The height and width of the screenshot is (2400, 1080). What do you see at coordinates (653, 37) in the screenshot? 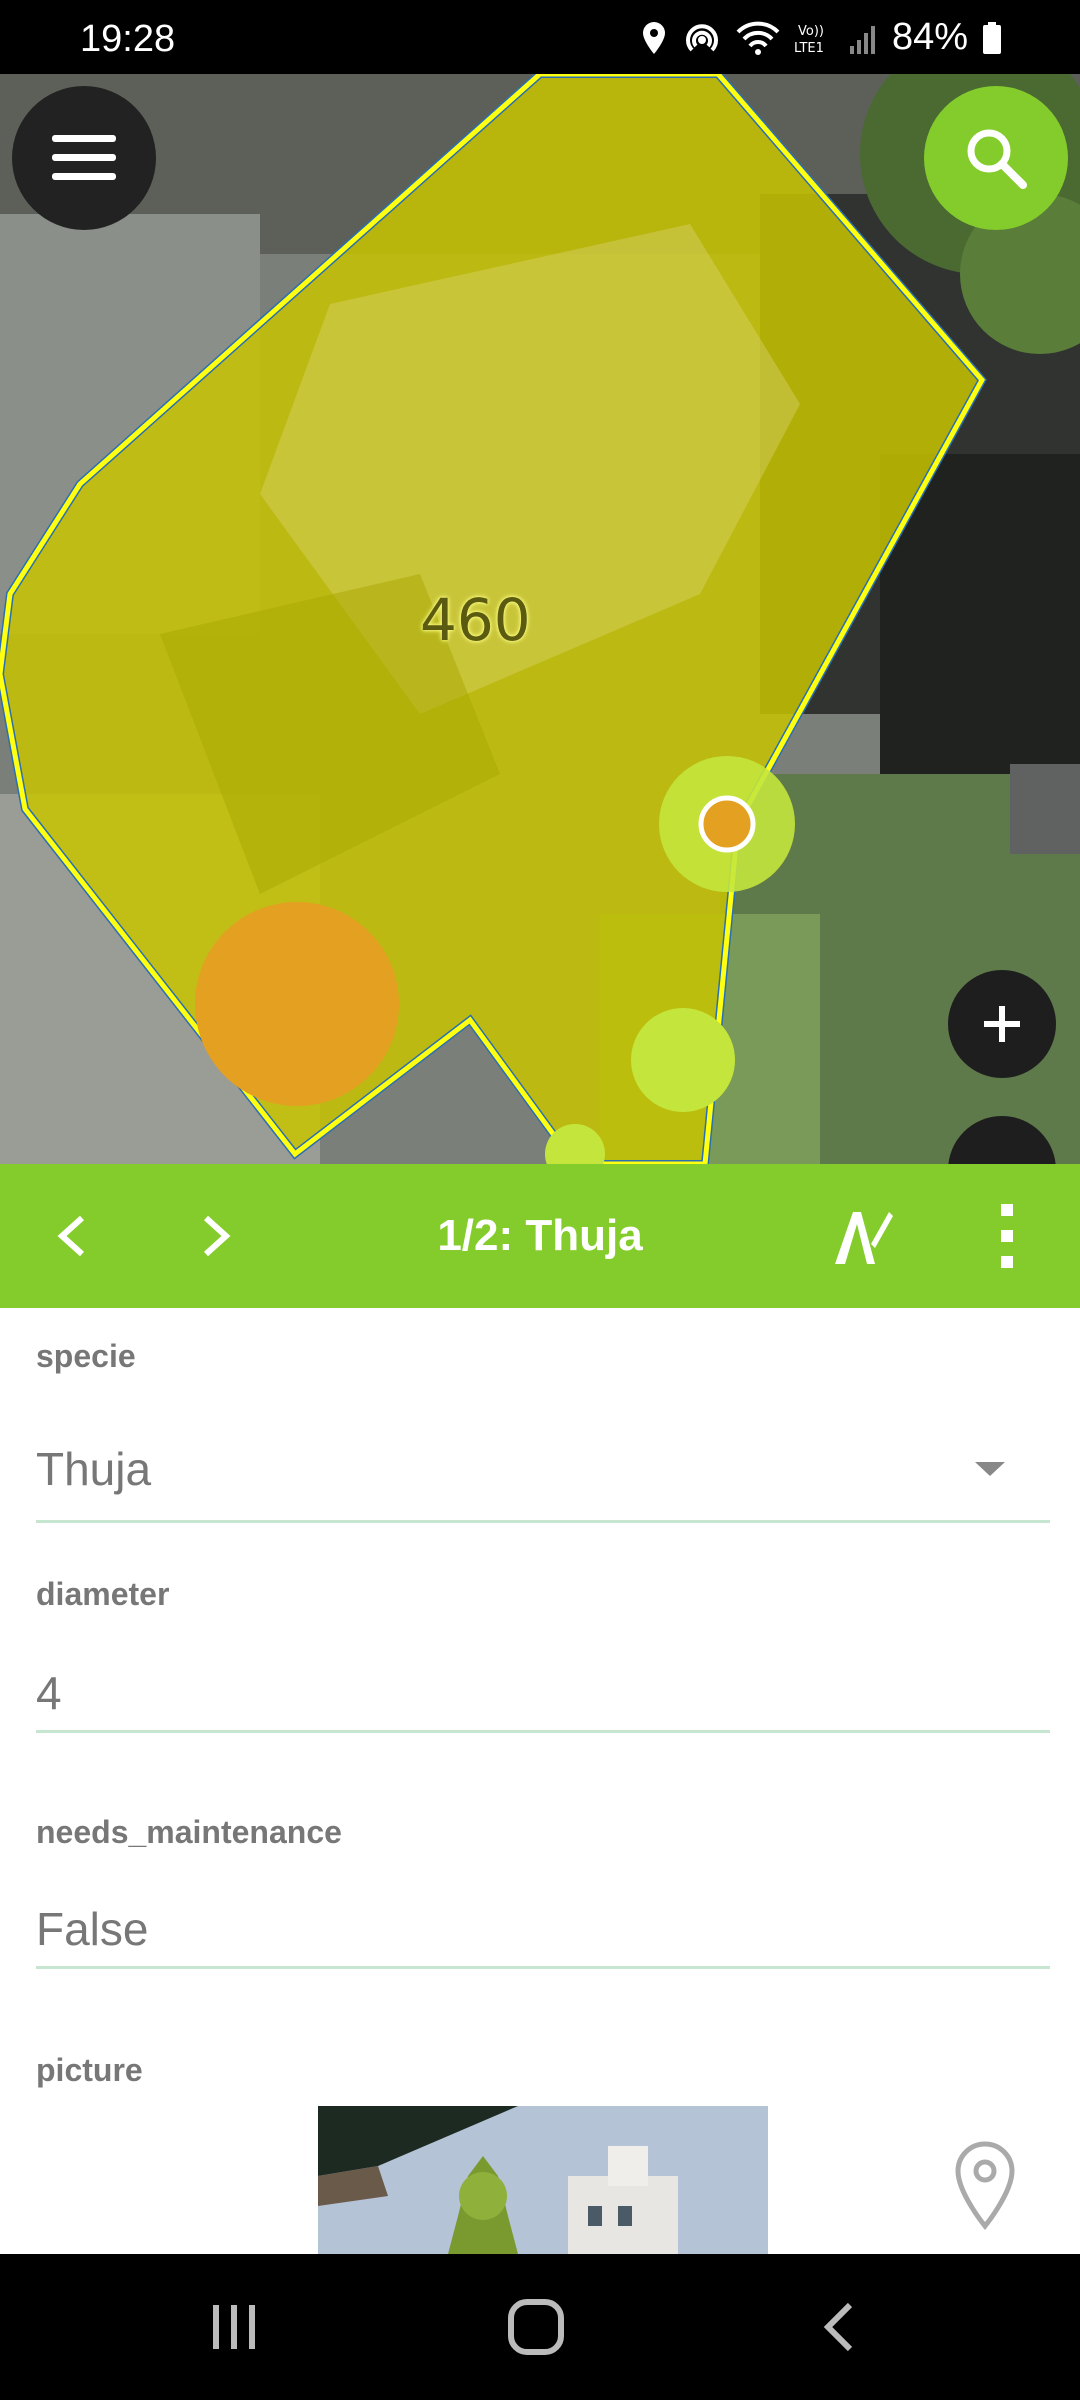
I see `location-icon` at bounding box center [653, 37].